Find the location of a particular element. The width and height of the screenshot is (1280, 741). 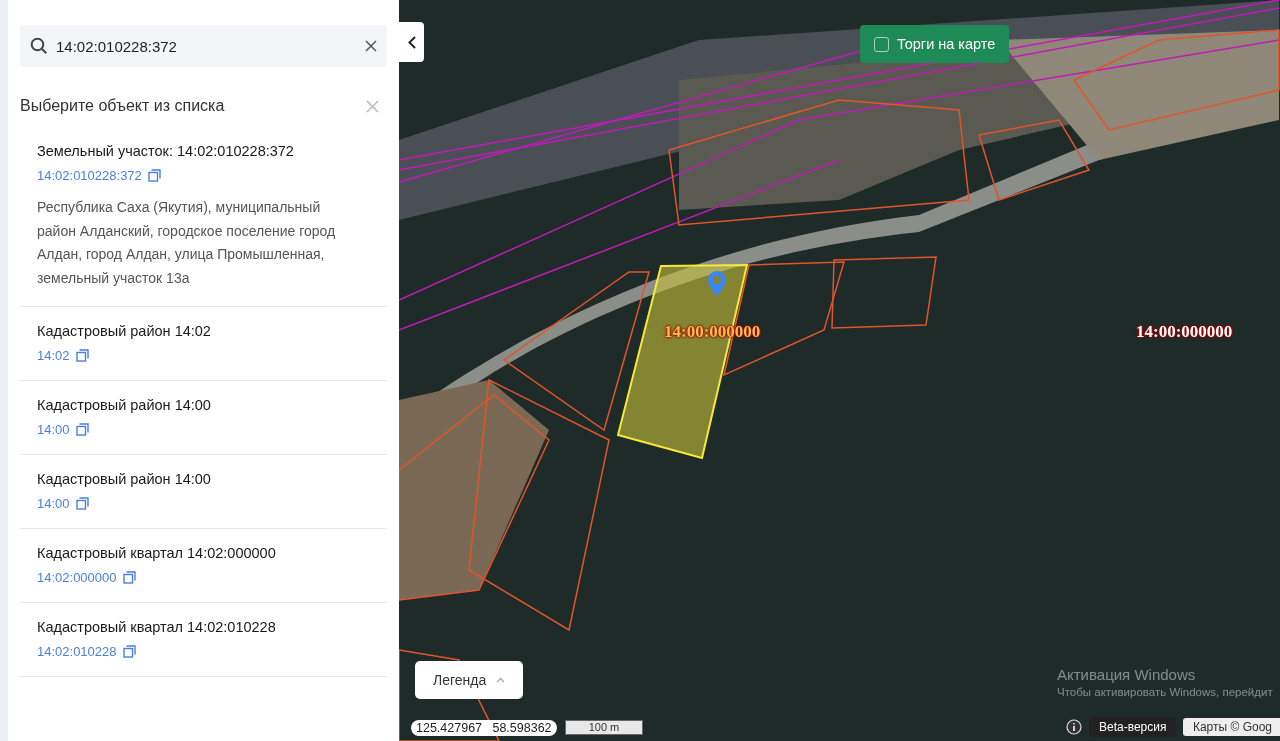

cadastral-number-link: 14:02 is located at coordinates (53, 355).